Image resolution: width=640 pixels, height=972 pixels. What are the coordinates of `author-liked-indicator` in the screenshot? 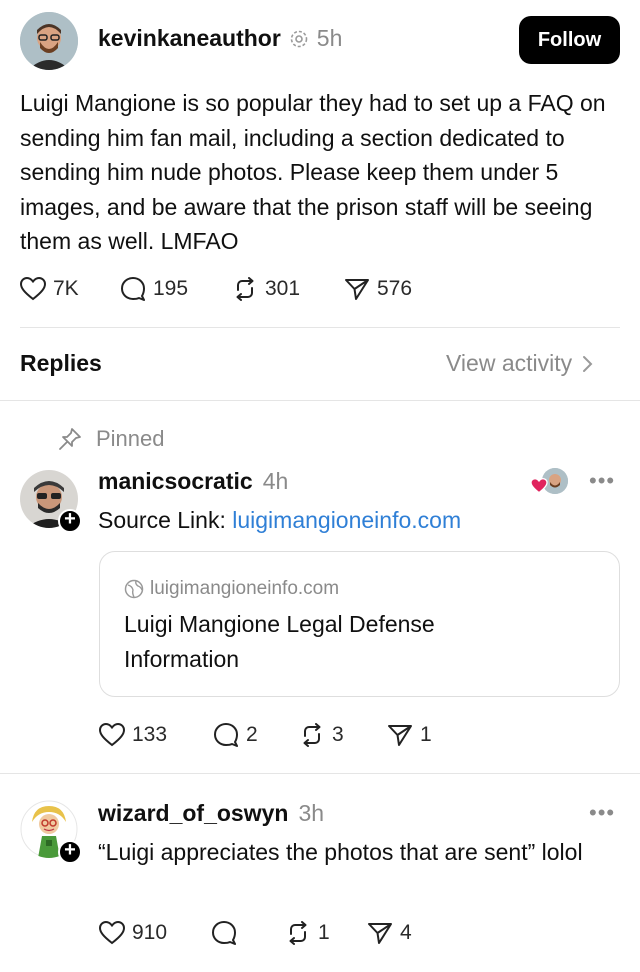 It's located at (549, 483).